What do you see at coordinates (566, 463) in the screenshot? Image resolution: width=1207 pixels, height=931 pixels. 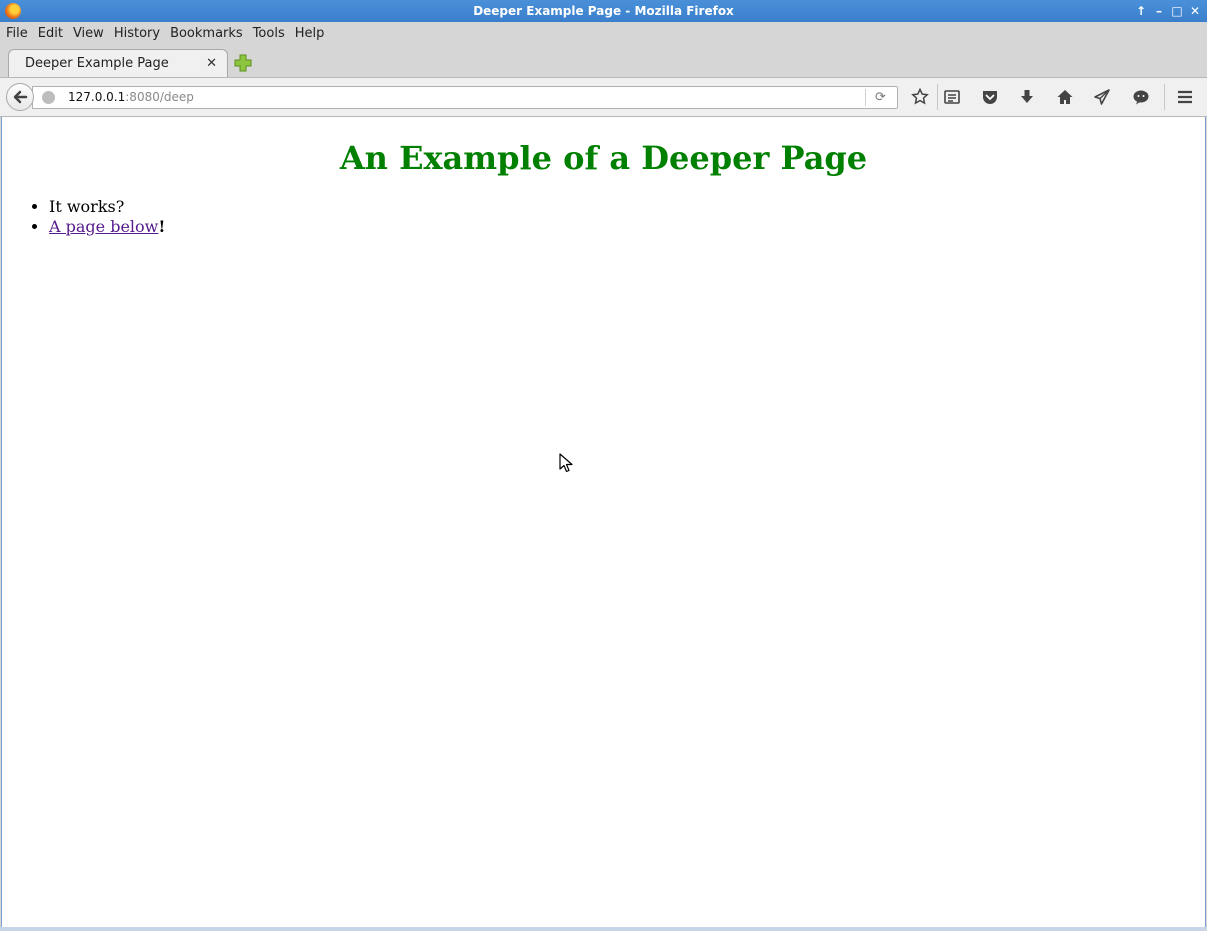 I see `mouse-cursor-icon` at bounding box center [566, 463].